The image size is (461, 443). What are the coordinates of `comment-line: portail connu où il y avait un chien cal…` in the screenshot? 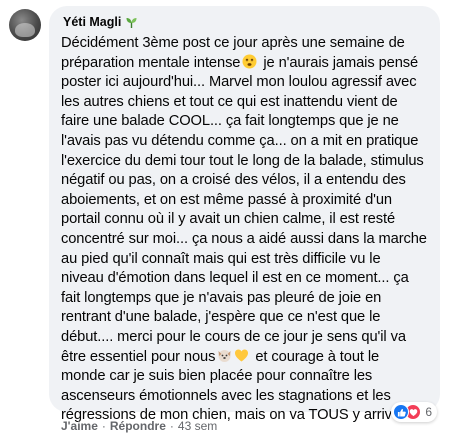 It's located at (228, 219).